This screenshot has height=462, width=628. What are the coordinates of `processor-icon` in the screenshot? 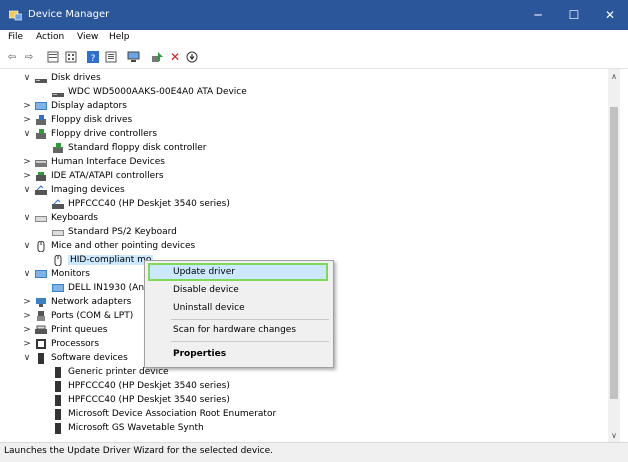 It's located at (41, 343).